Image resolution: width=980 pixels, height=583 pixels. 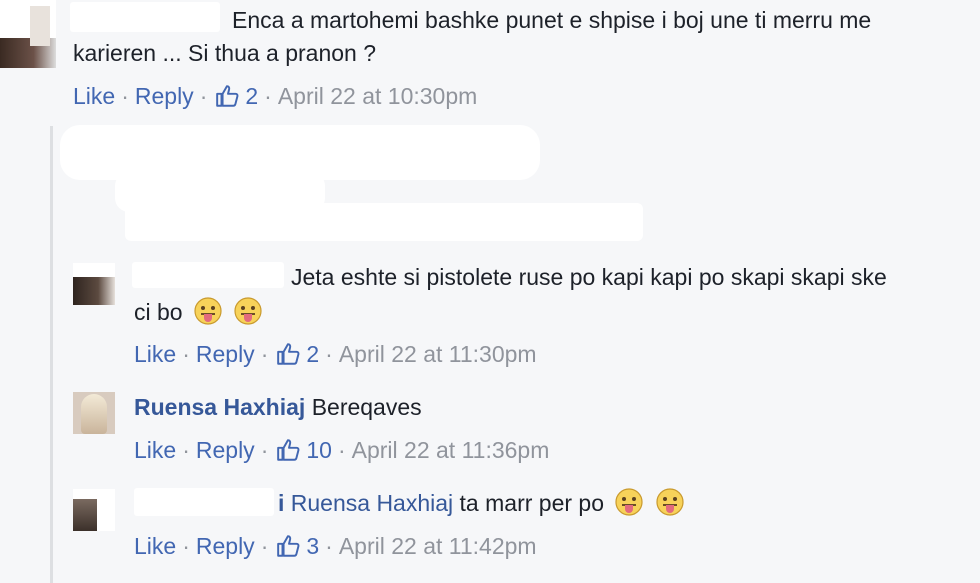 I want to click on commenter-avatar, so click(x=28, y=34).